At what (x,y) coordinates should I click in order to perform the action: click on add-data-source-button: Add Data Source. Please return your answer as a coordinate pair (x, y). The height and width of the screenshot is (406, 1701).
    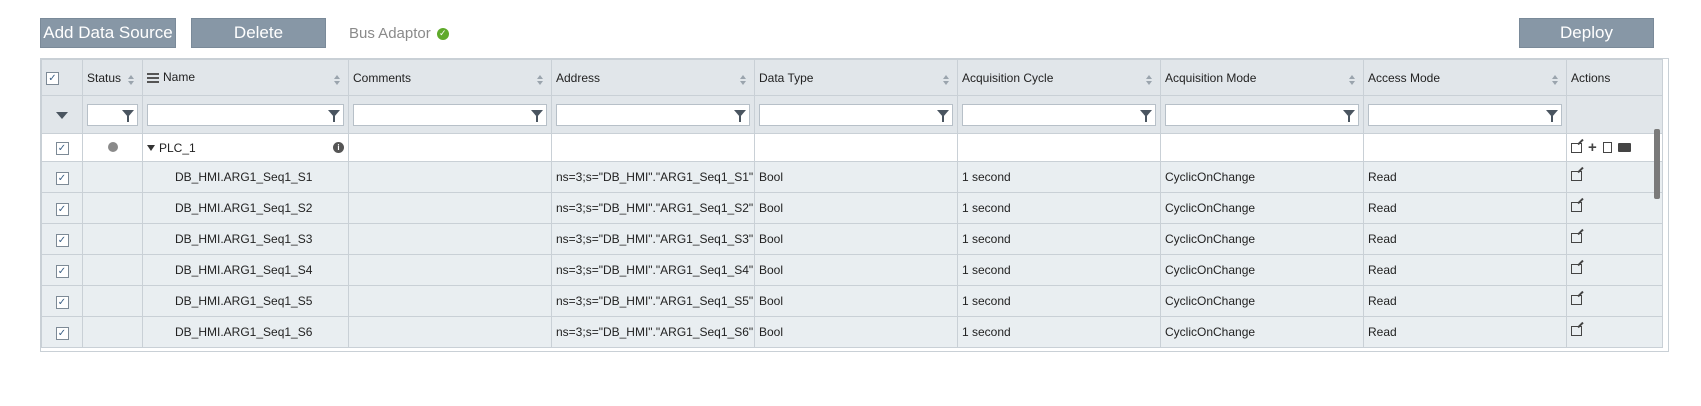
    Looking at the image, I should click on (108, 33).